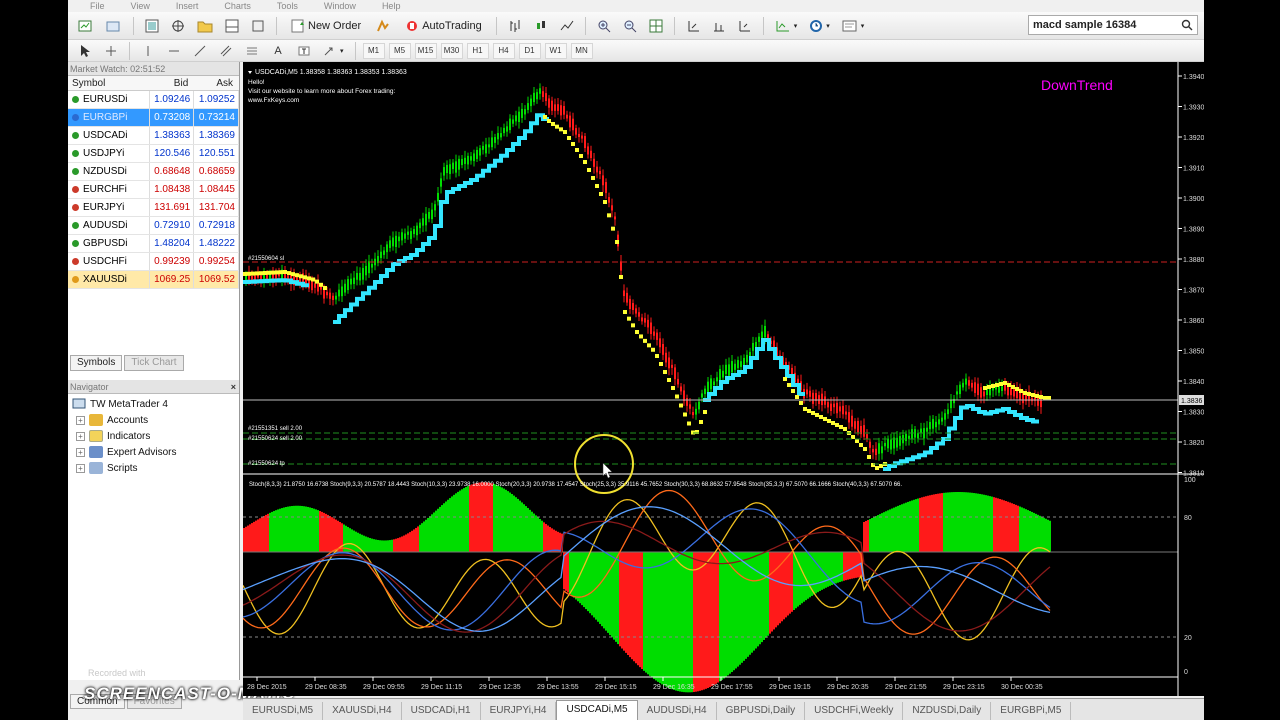  Describe the element at coordinates (503, 50) in the screenshot. I see `timeframe-h4: H4` at that location.